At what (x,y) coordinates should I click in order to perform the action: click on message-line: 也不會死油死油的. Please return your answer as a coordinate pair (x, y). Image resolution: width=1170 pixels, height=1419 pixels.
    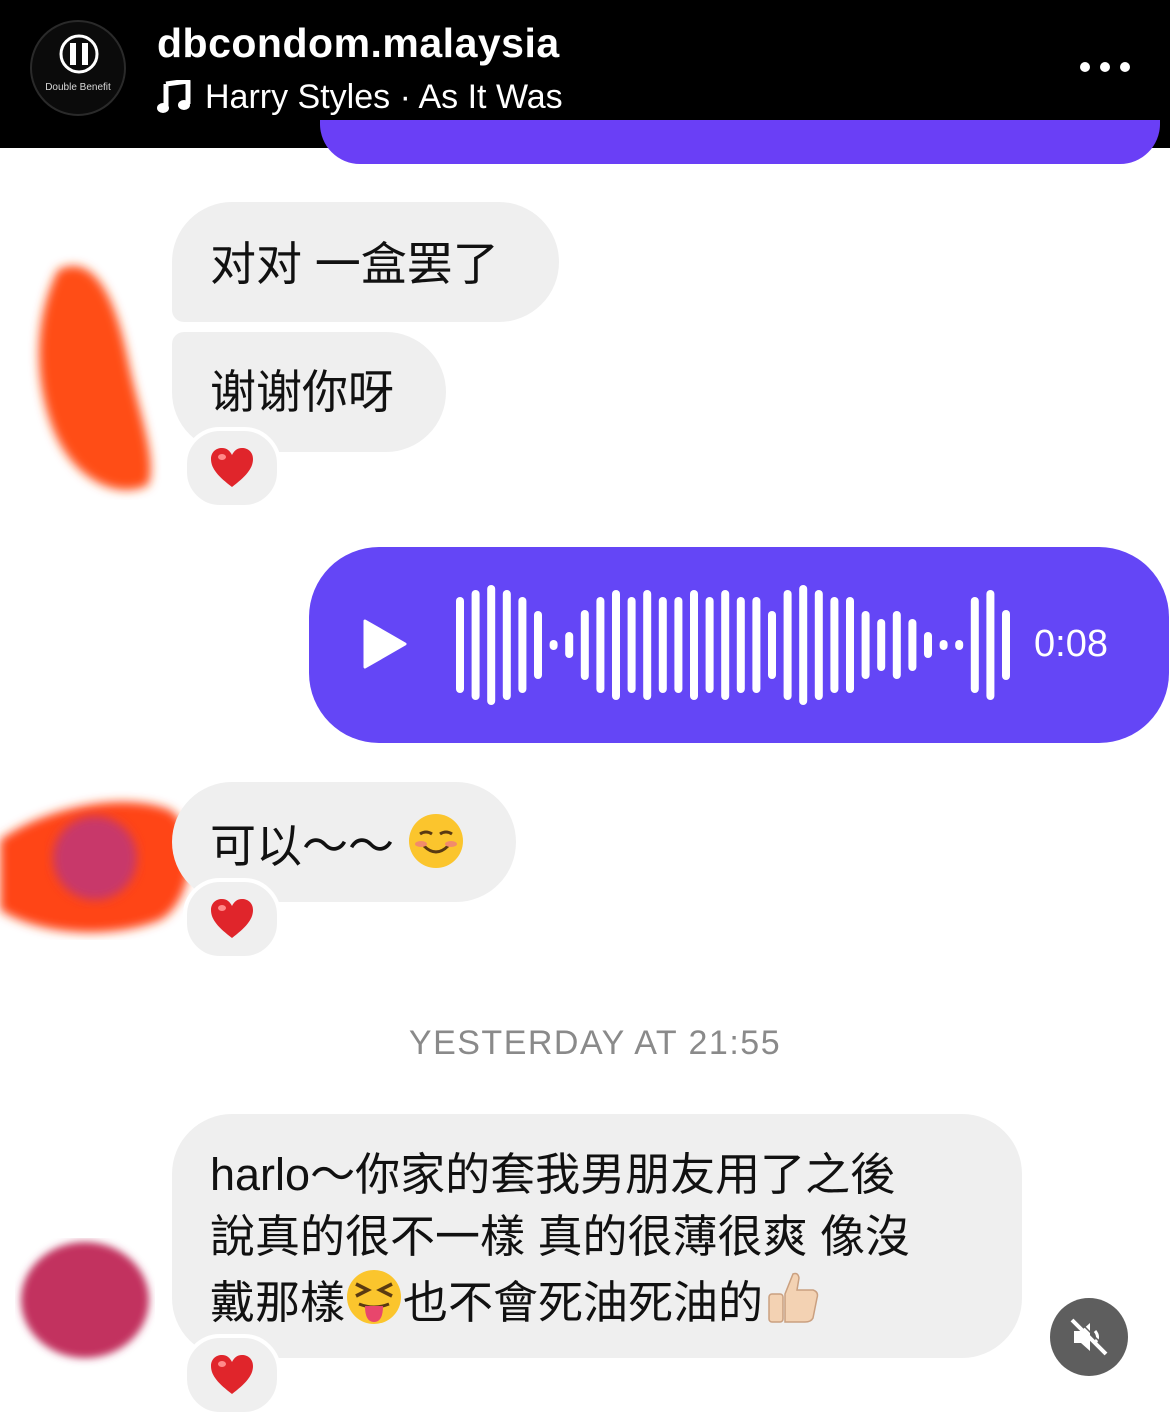
    Looking at the image, I should click on (583, 1302).